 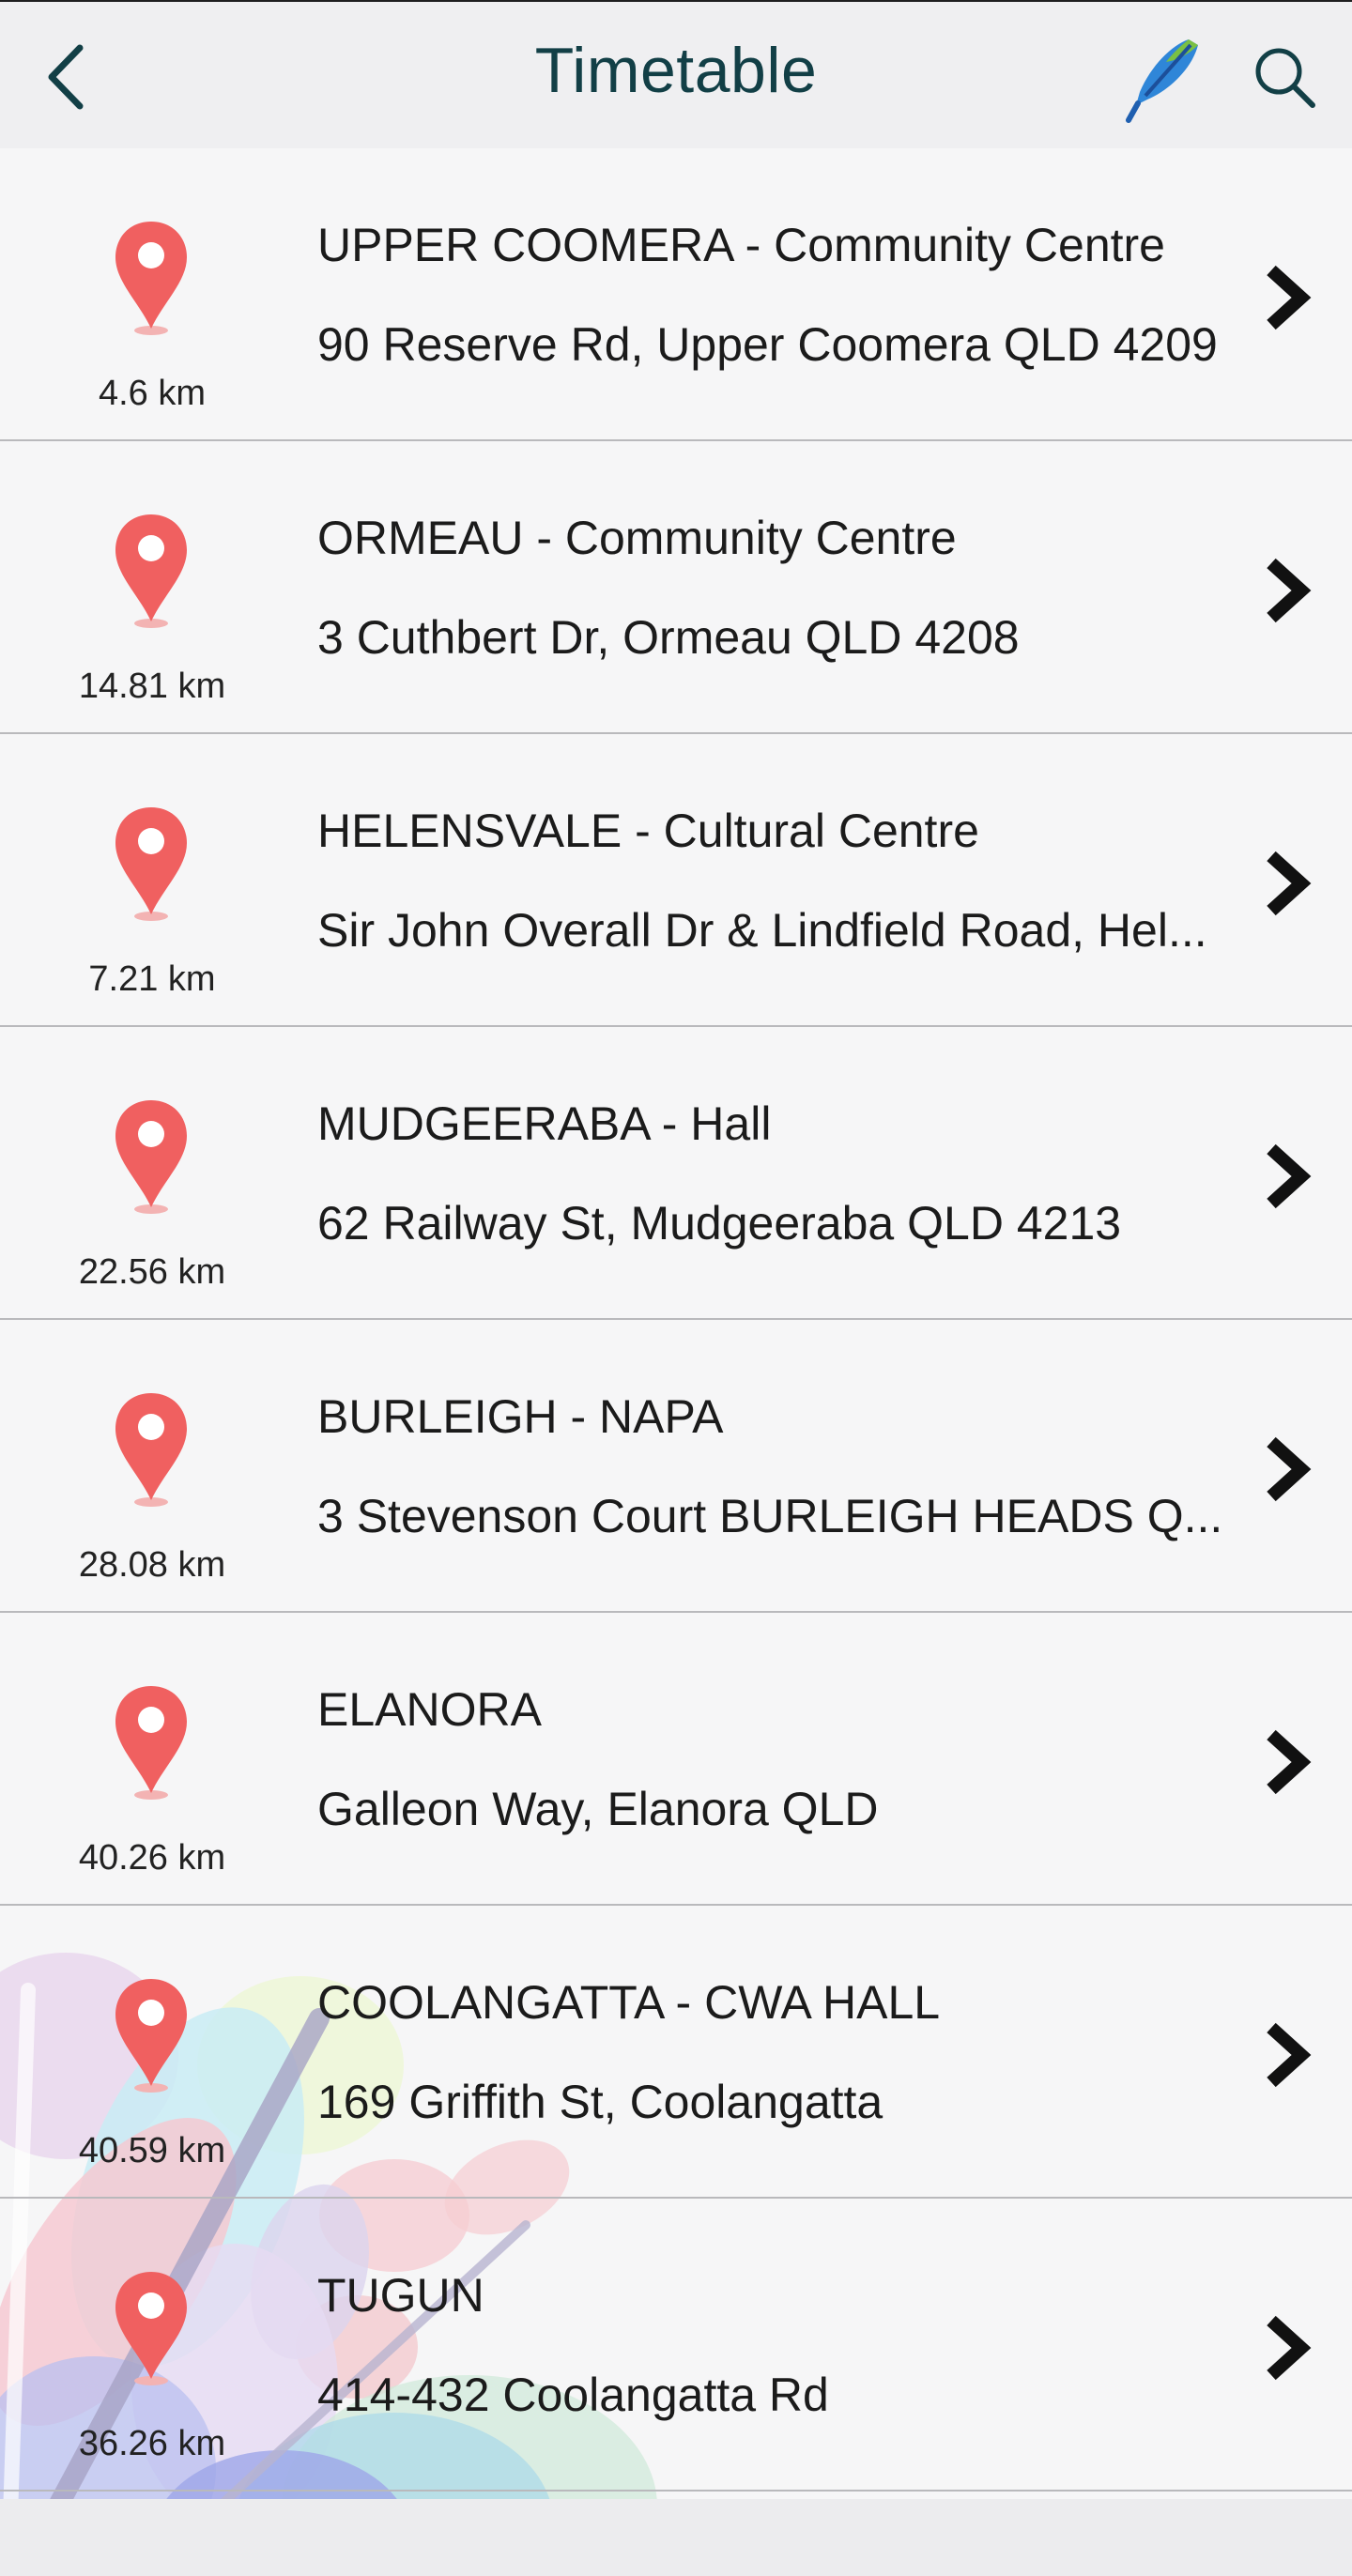 I want to click on search-button, so click(x=1285, y=77).